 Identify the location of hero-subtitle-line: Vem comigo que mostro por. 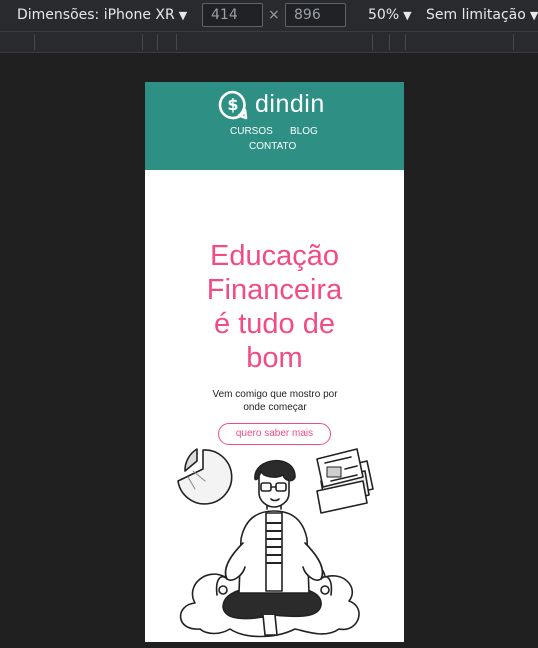
(275, 394).